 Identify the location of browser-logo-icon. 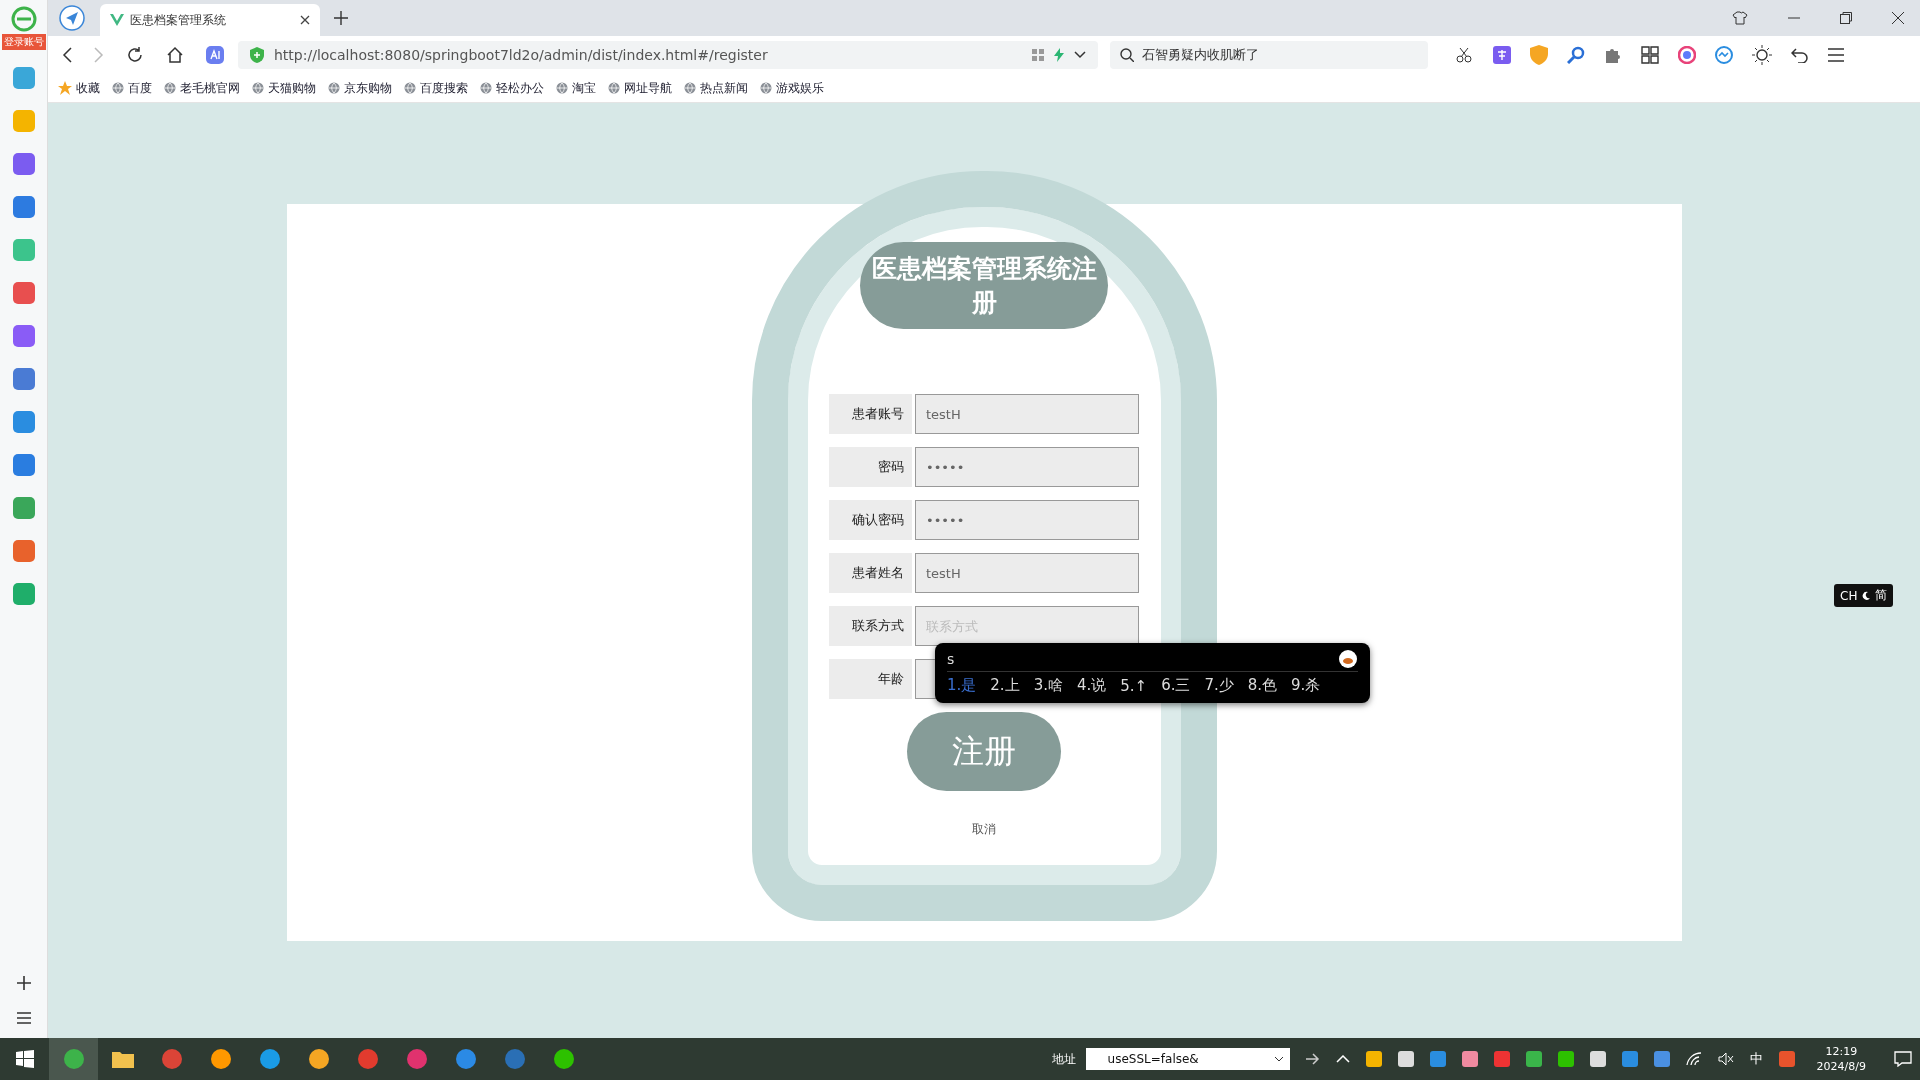
(23, 19).